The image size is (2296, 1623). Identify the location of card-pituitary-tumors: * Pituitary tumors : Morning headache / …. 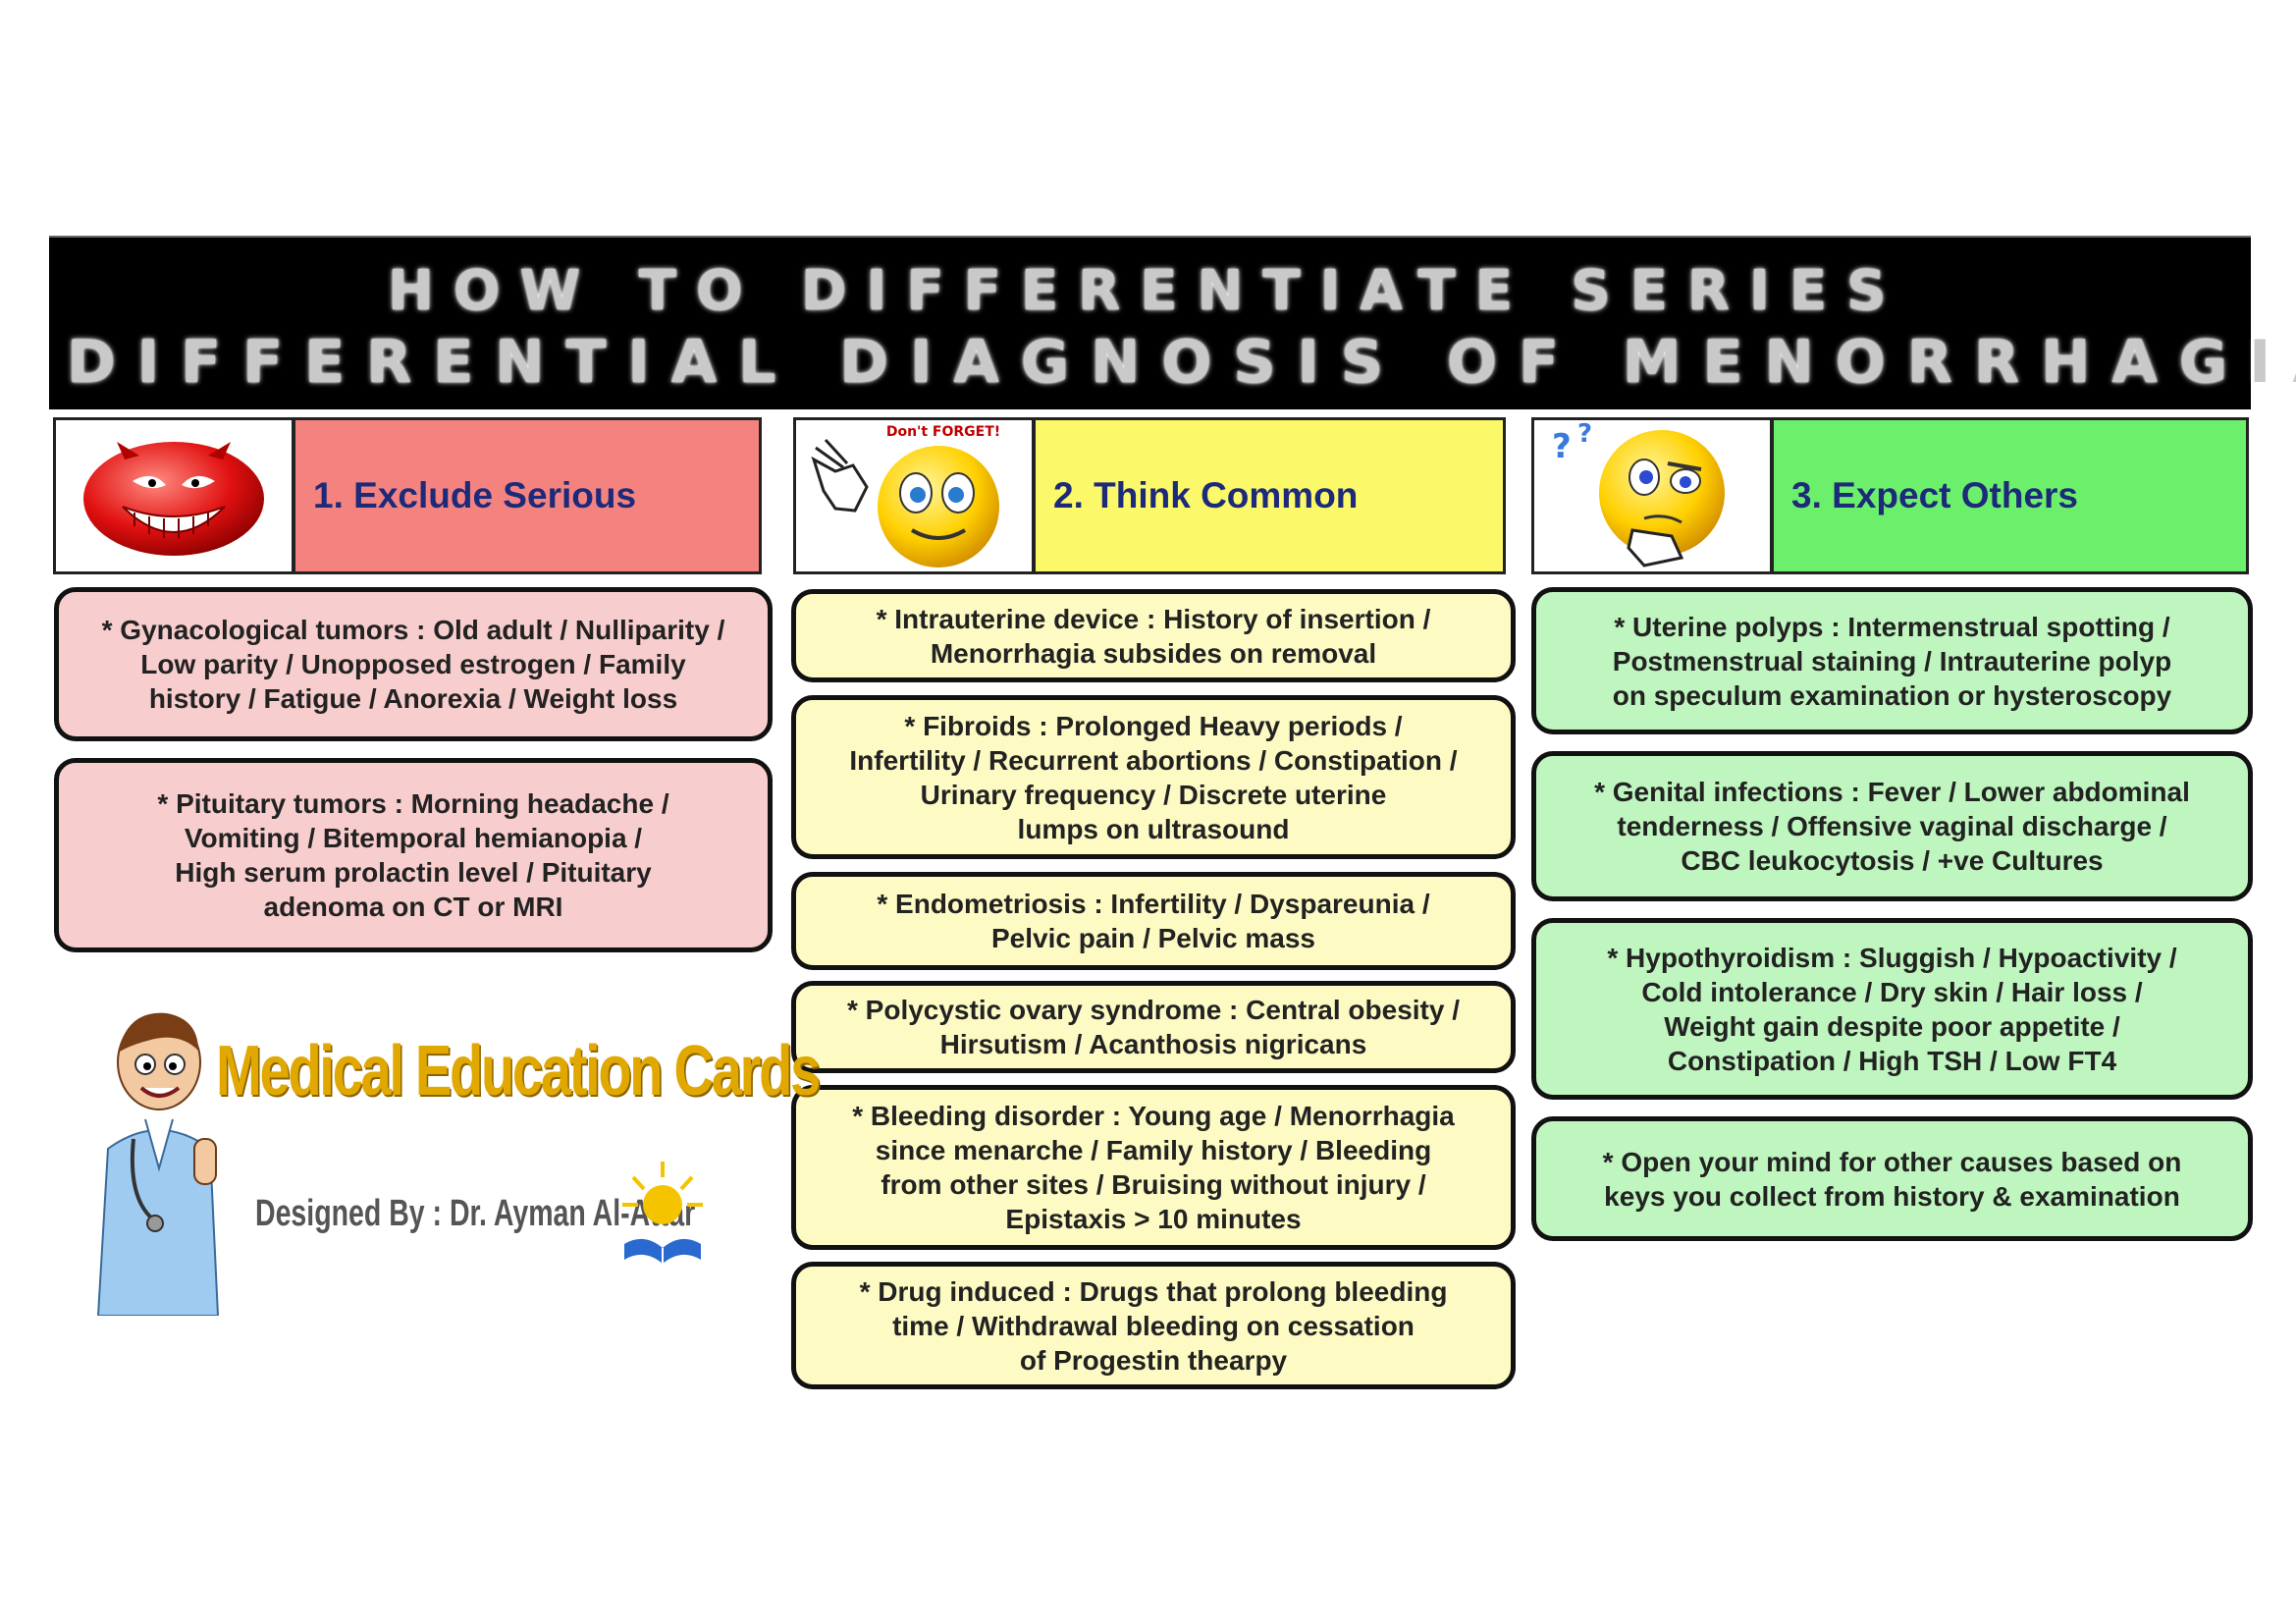
(413, 855).